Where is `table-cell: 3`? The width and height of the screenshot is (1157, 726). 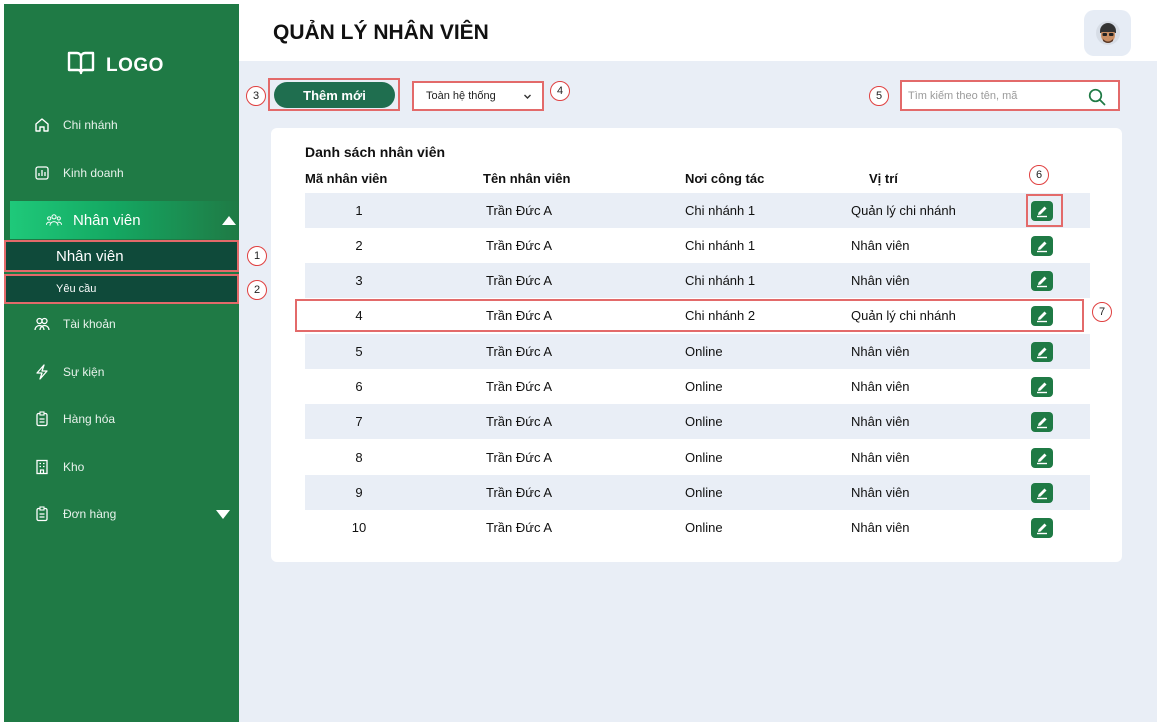
table-cell: 3 is located at coordinates (359, 280).